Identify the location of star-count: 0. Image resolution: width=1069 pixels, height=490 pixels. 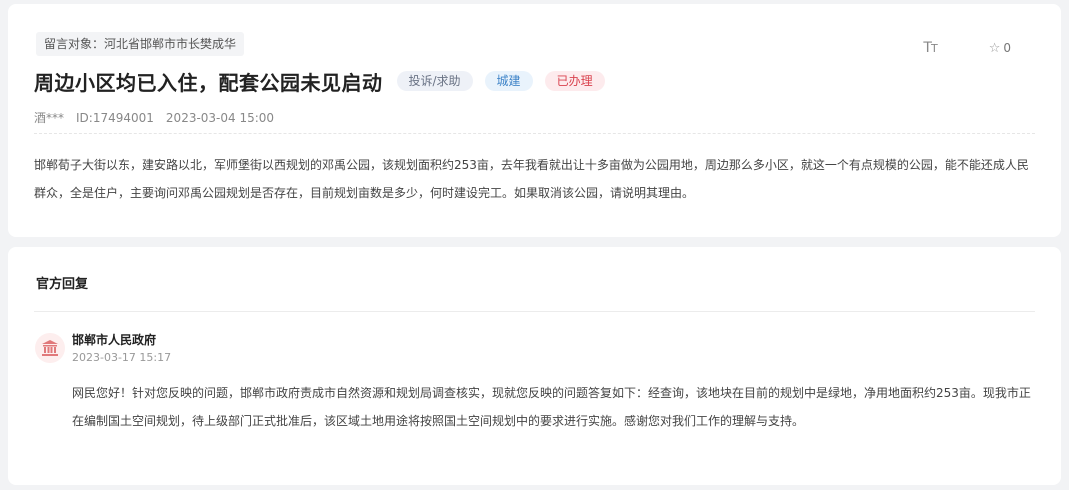
(1007, 48).